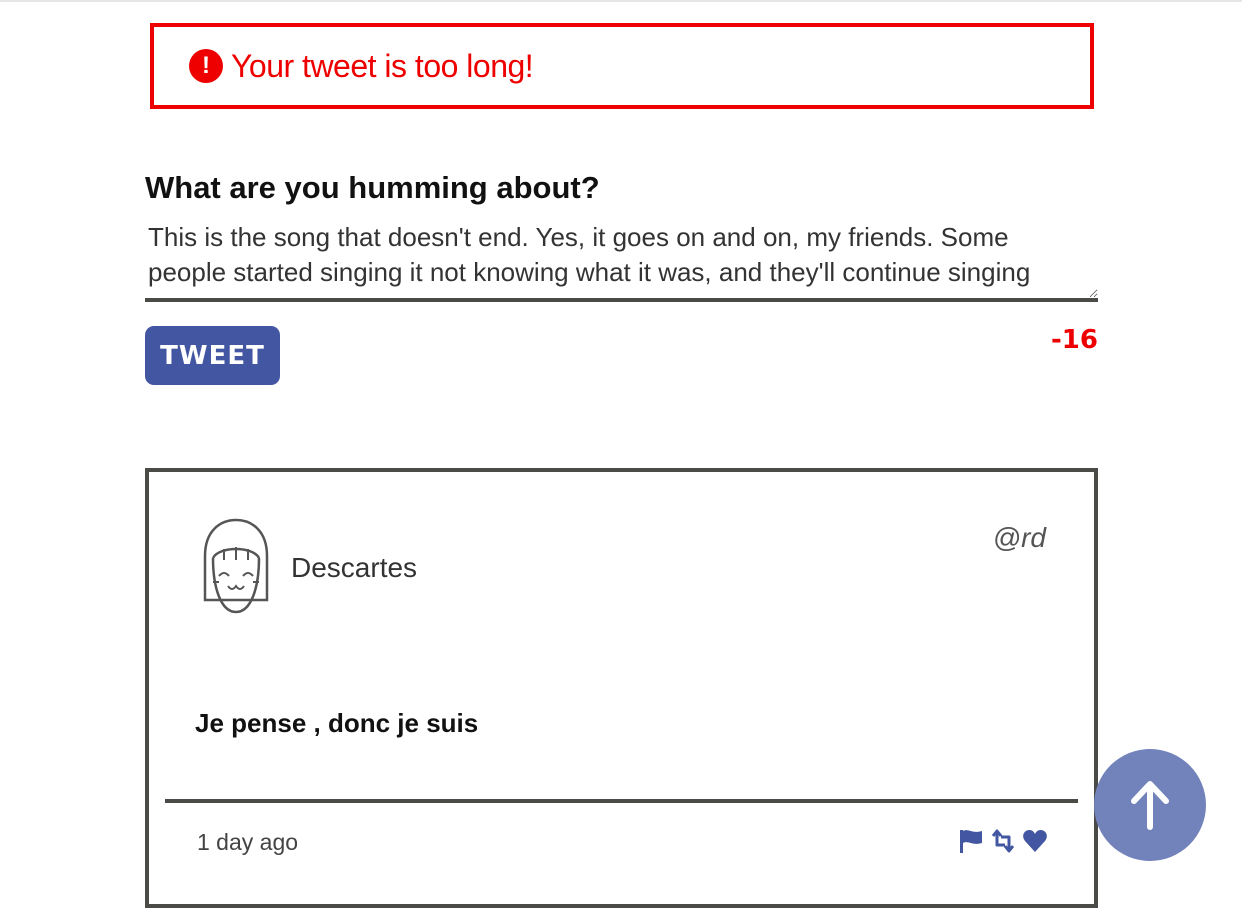  I want to click on scroll-to-top-button, so click(1150, 805).